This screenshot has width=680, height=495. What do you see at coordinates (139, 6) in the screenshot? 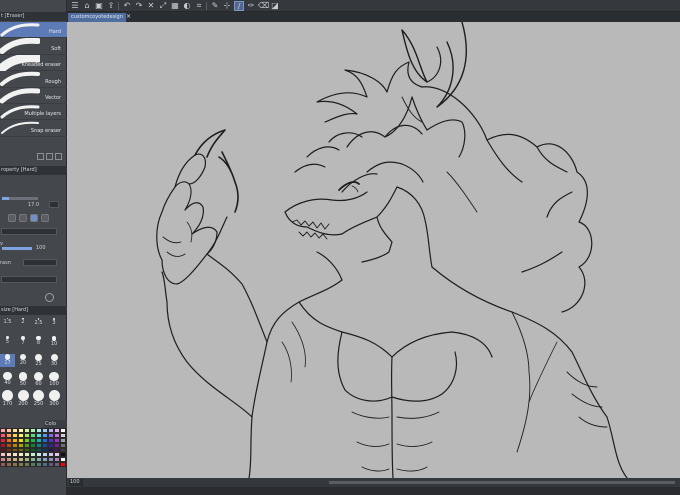
I see `redo-icon: ↷` at bounding box center [139, 6].